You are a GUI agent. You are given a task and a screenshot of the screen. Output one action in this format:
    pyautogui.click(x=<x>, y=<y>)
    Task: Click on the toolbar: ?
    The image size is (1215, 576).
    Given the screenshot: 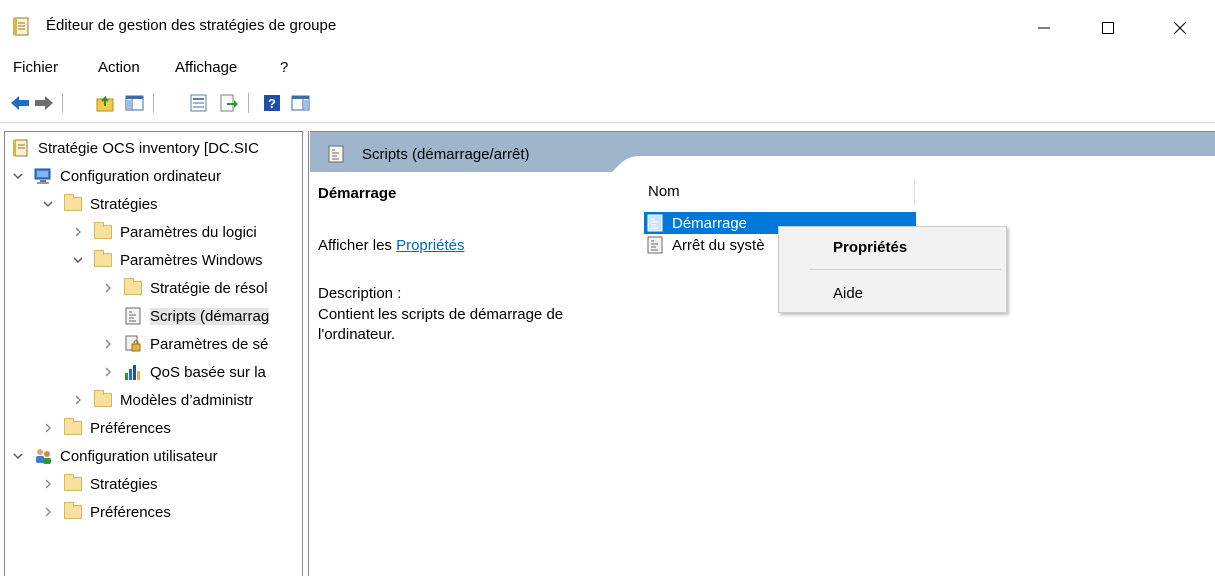 What is the action you would take?
    pyautogui.click(x=607, y=102)
    